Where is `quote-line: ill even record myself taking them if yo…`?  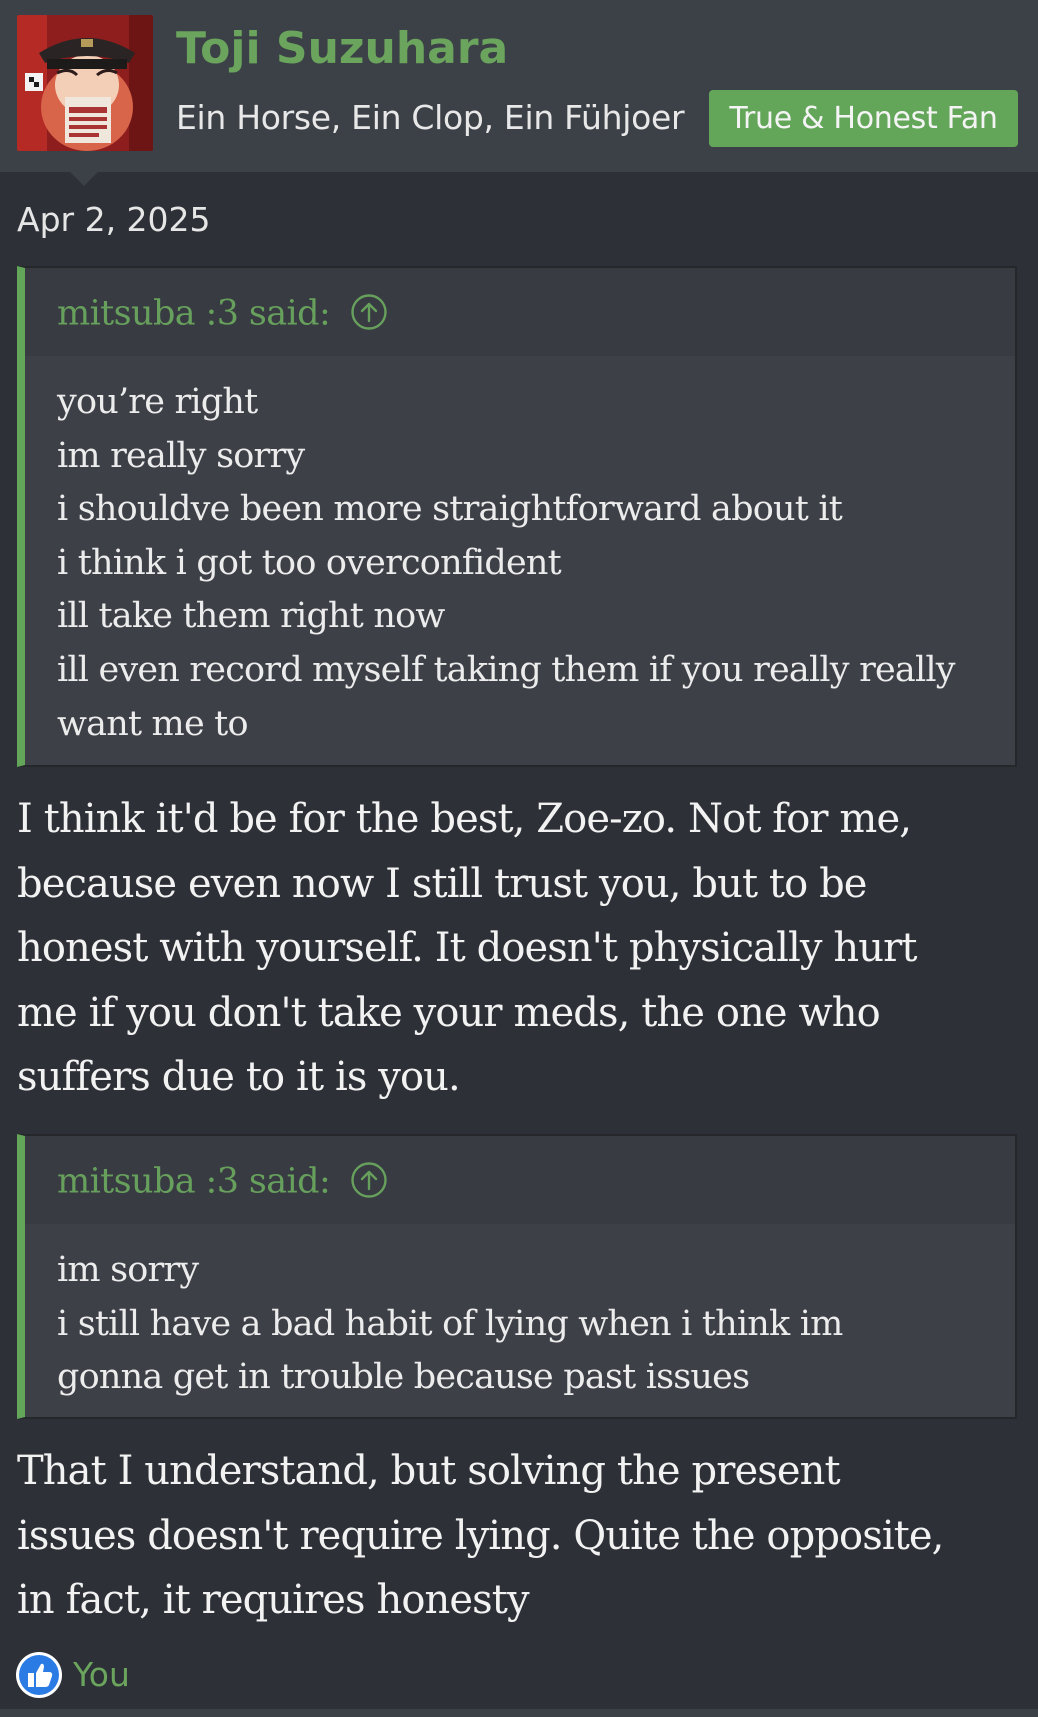 quote-line: ill even record myself taking them if yo… is located at coordinates (506, 669).